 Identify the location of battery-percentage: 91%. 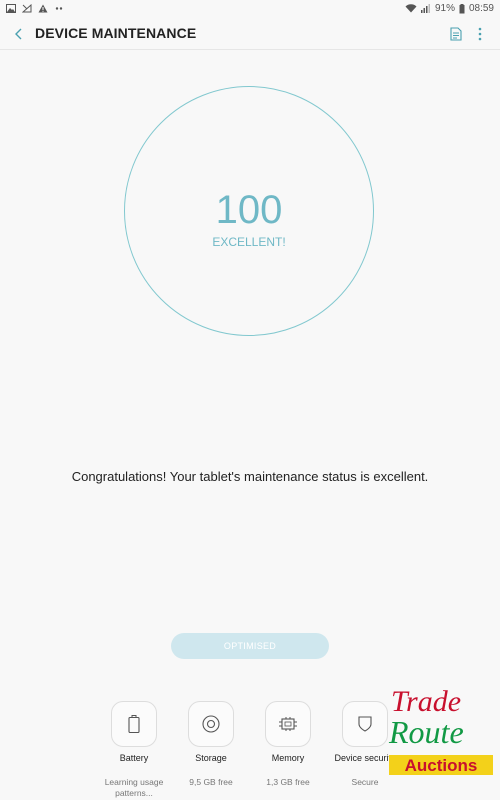
(444, 8).